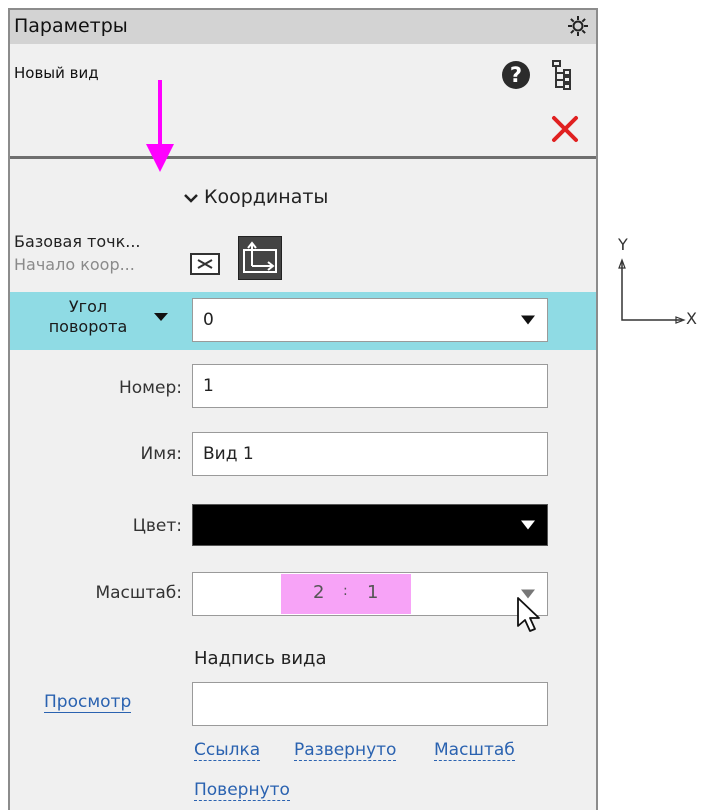  What do you see at coordinates (691, 318) in the screenshot?
I see `axis-x-label: X` at bounding box center [691, 318].